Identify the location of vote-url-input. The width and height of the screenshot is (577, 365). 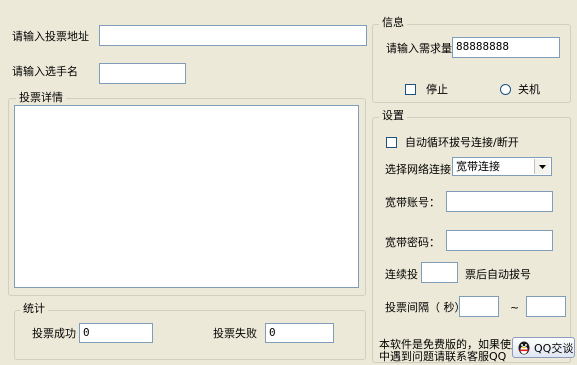
(233, 35).